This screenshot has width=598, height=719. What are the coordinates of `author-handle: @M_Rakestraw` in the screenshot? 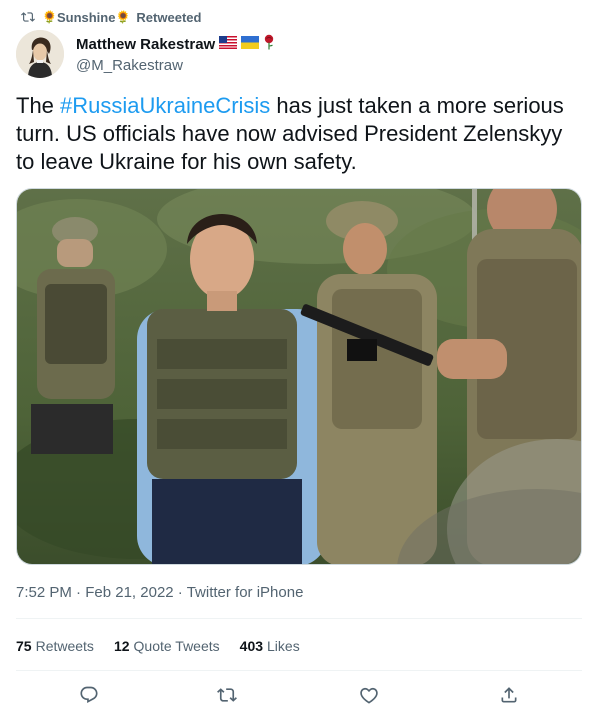 It's located at (175, 65).